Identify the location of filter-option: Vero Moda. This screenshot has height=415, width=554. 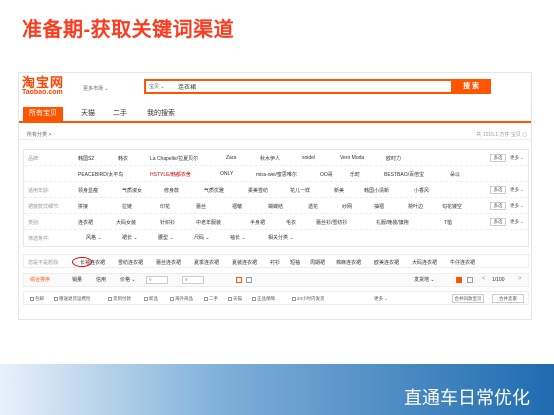
(352, 158).